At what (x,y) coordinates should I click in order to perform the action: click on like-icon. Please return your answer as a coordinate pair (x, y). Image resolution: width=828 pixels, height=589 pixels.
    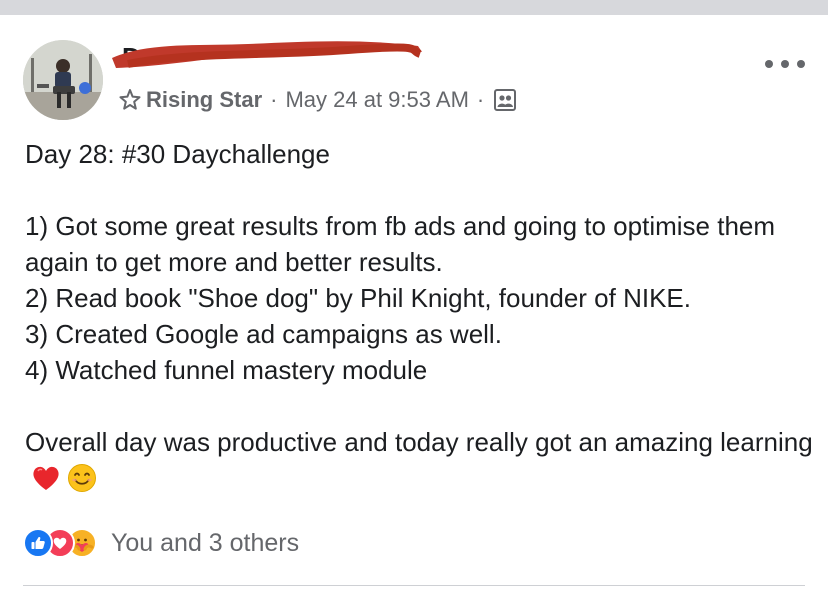
    Looking at the image, I should click on (38, 543).